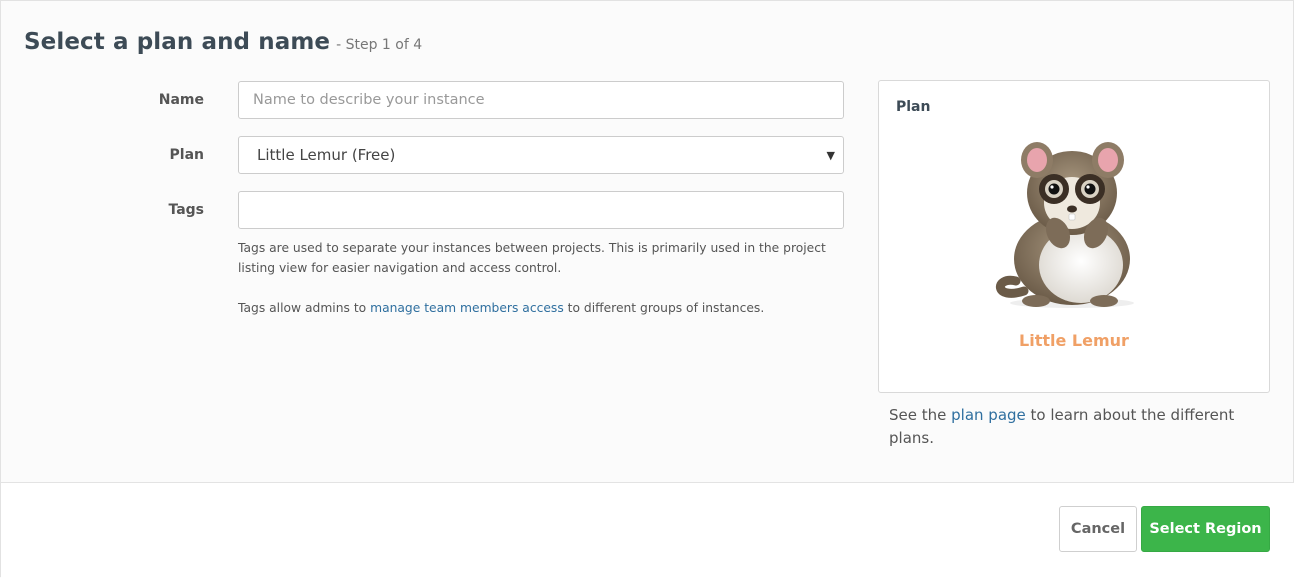 Image resolution: width=1294 pixels, height=578 pixels. What do you see at coordinates (1205, 529) in the screenshot?
I see `select-region-button: Select Region` at bounding box center [1205, 529].